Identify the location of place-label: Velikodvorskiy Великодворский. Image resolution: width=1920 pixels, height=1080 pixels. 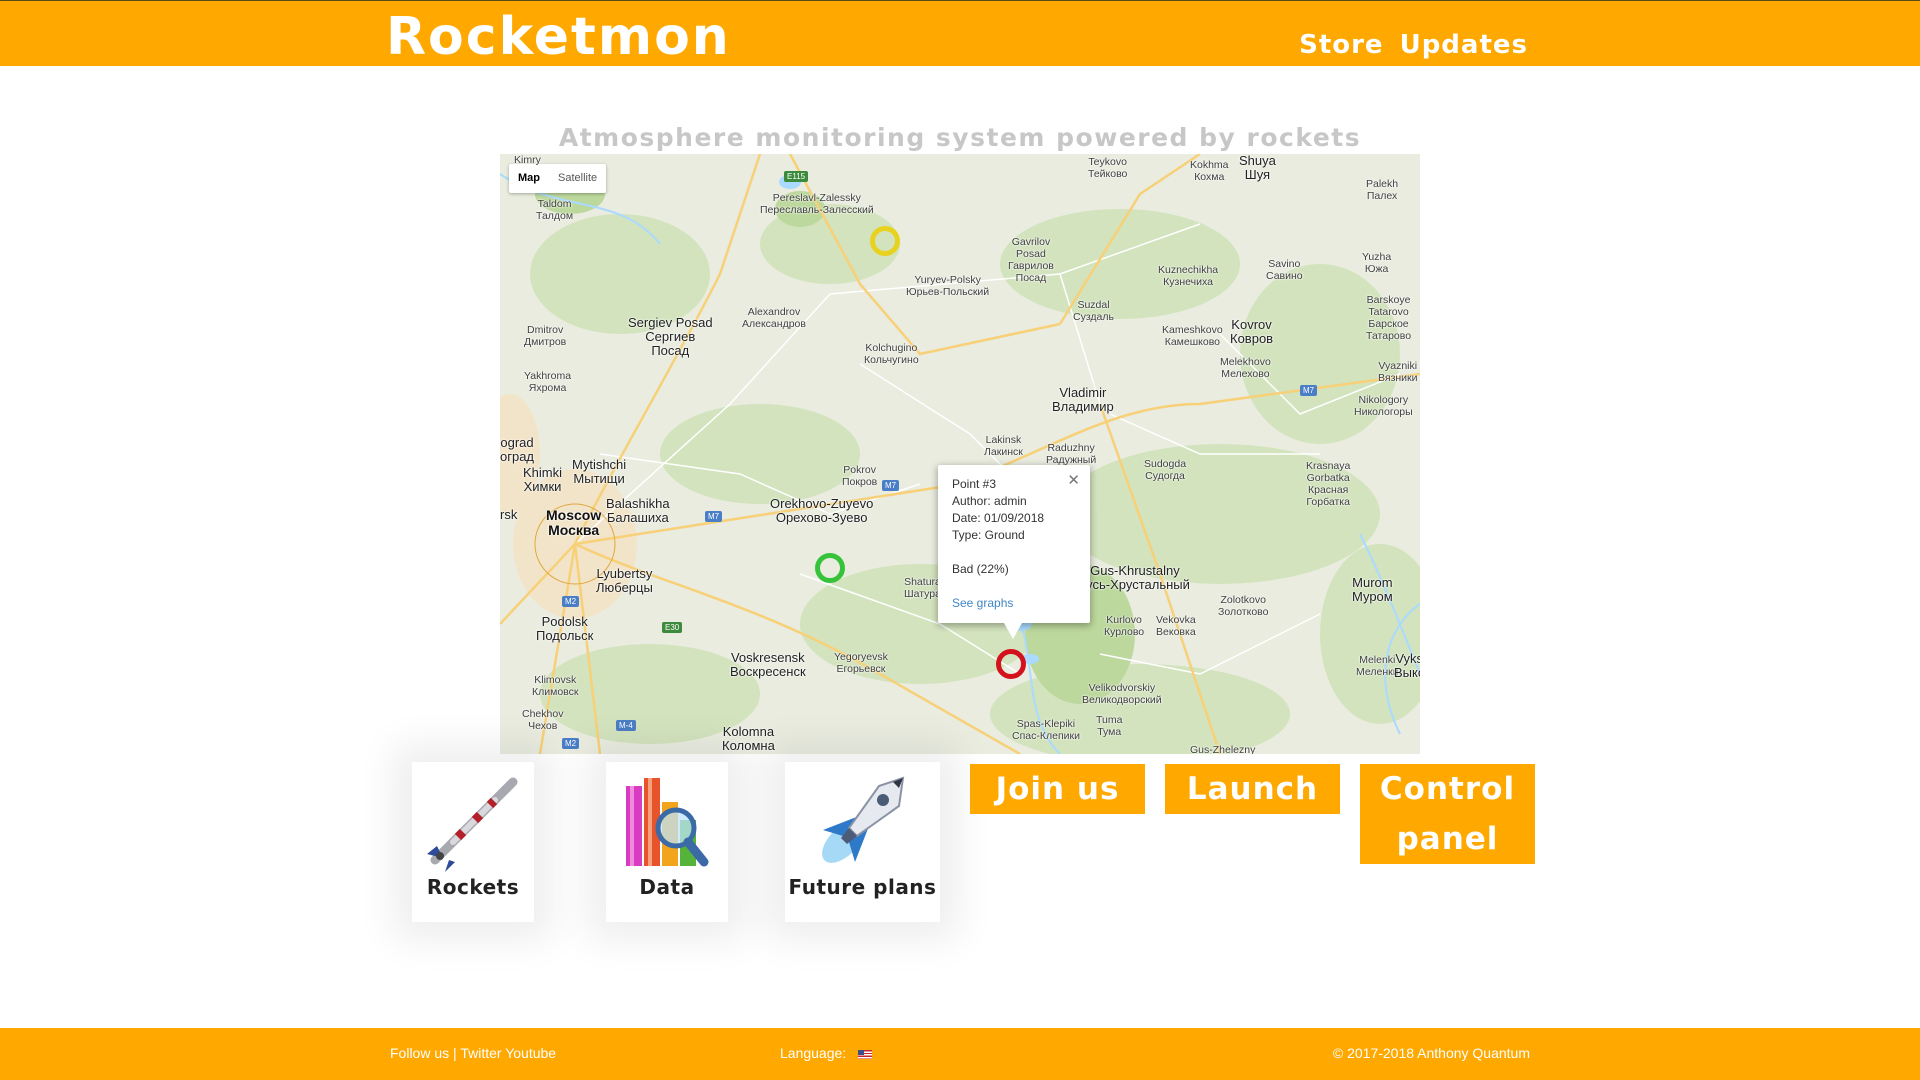
(1122, 694).